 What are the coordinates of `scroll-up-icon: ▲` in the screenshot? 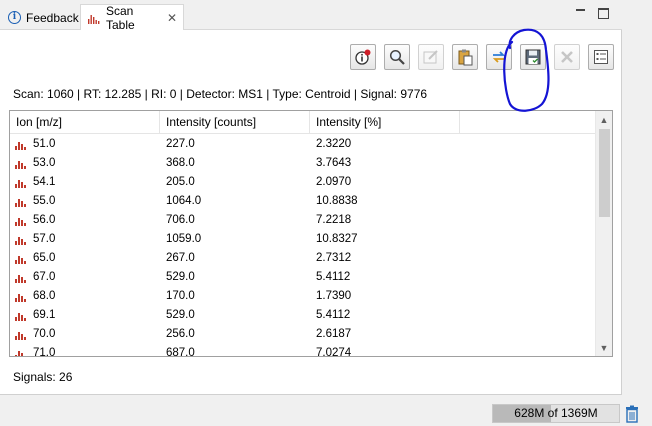 It's located at (604, 119).